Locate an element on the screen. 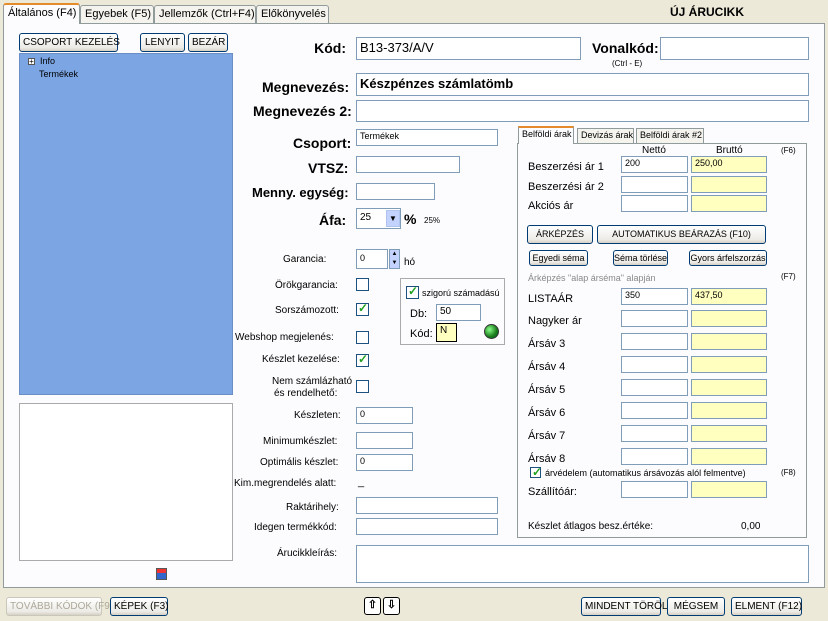  kim-value: _ is located at coordinates (361, 482).